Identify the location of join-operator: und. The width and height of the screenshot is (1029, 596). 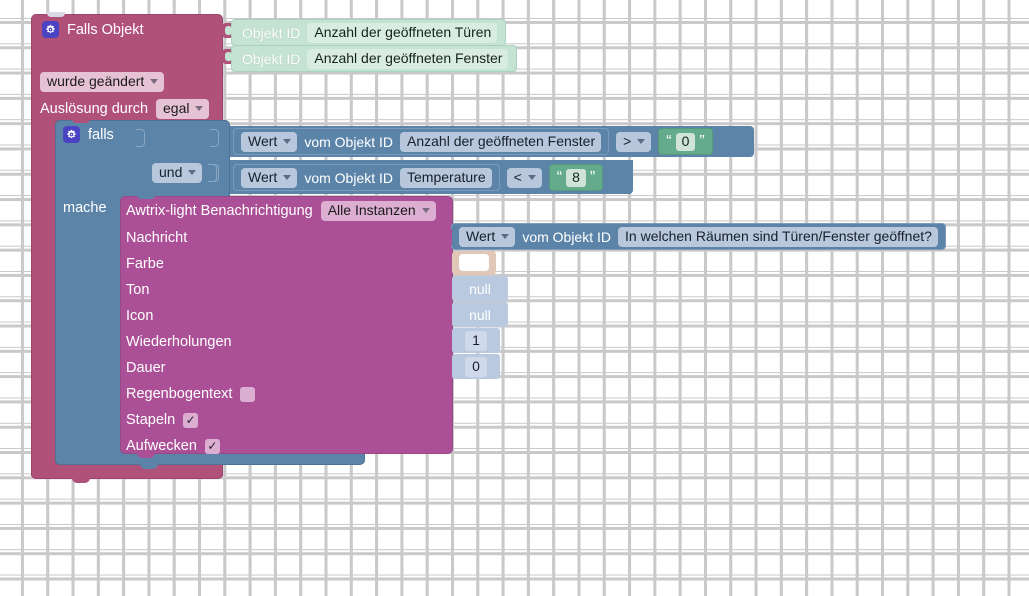
(177, 173).